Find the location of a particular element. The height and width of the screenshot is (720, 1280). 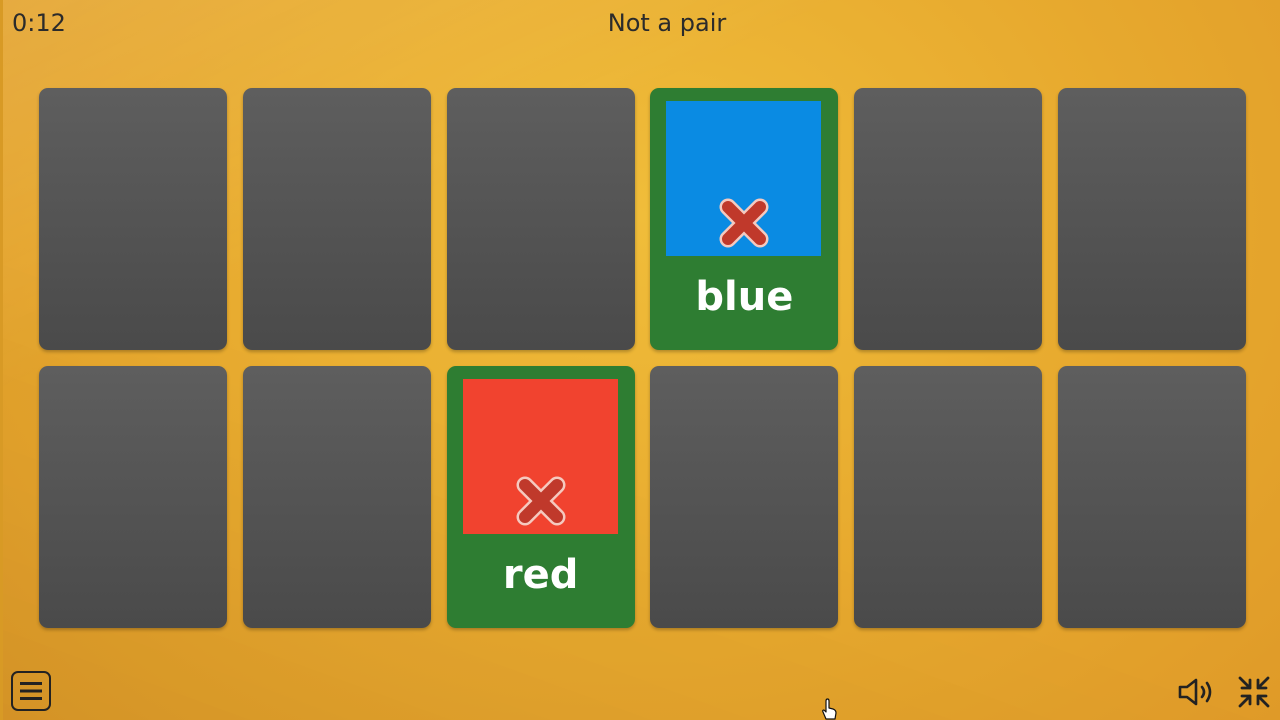

frame-edge is located at coordinates (1, 360).